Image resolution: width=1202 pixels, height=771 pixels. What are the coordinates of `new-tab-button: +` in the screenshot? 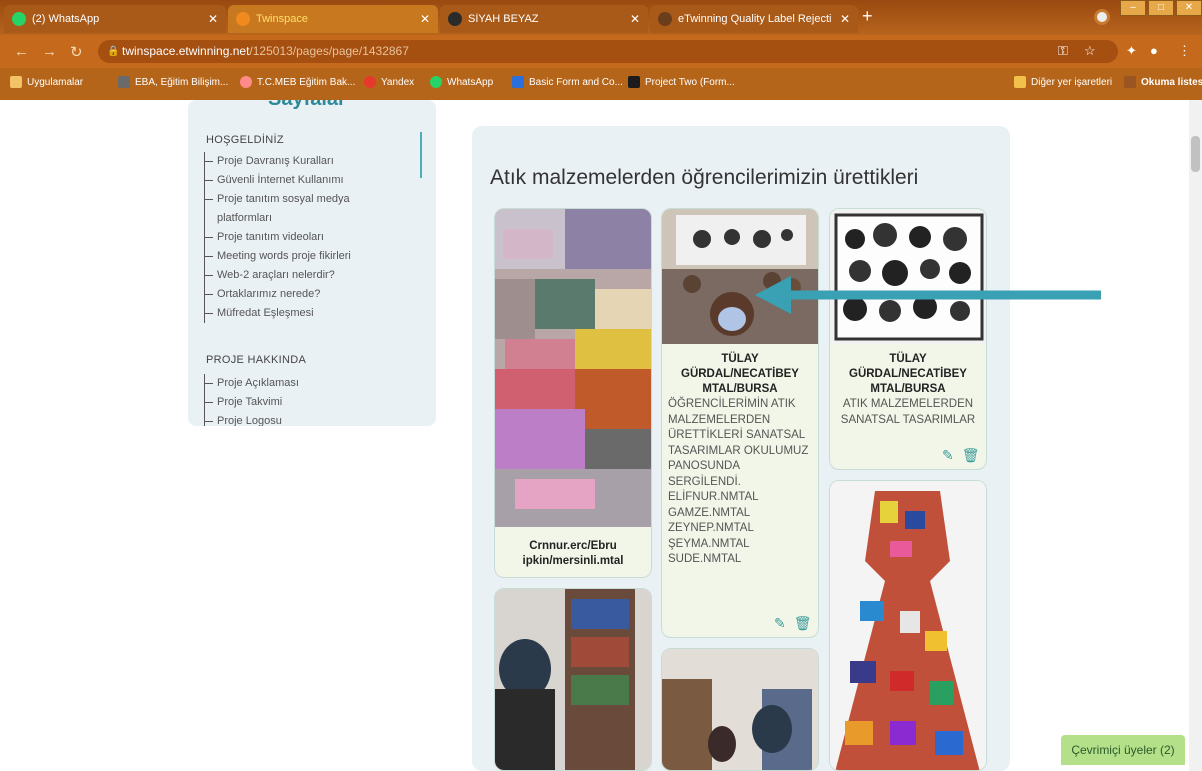 It's located at (867, 16).